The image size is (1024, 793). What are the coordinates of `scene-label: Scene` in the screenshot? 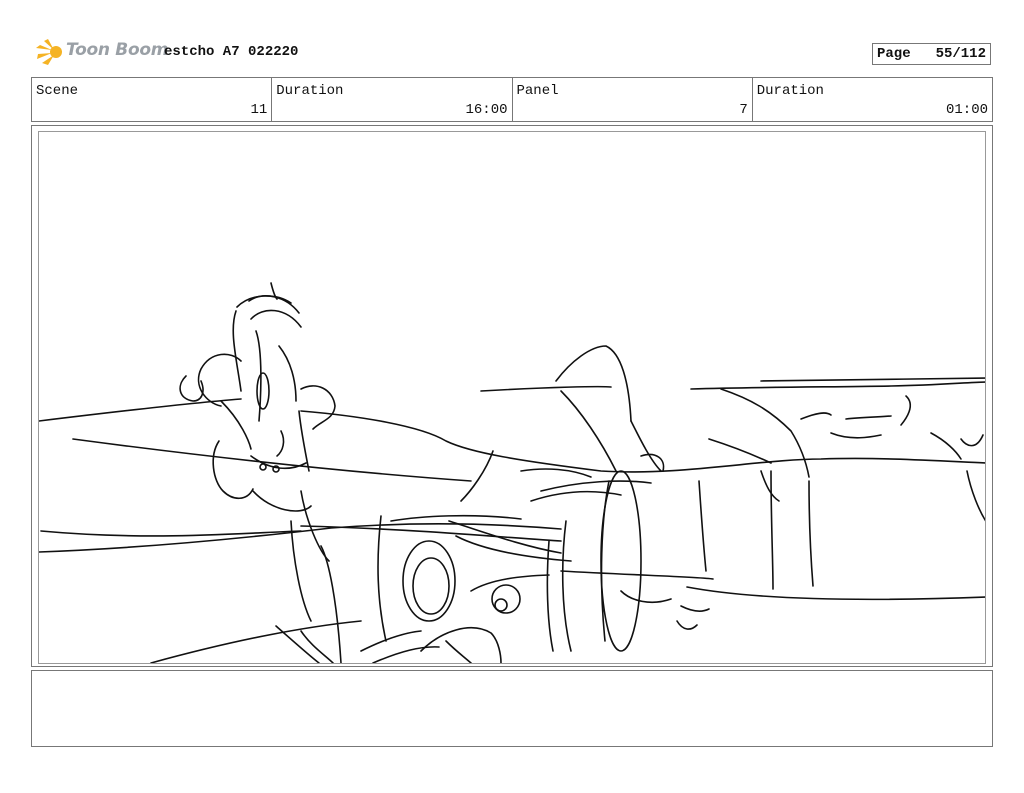 It's located at (57, 91).